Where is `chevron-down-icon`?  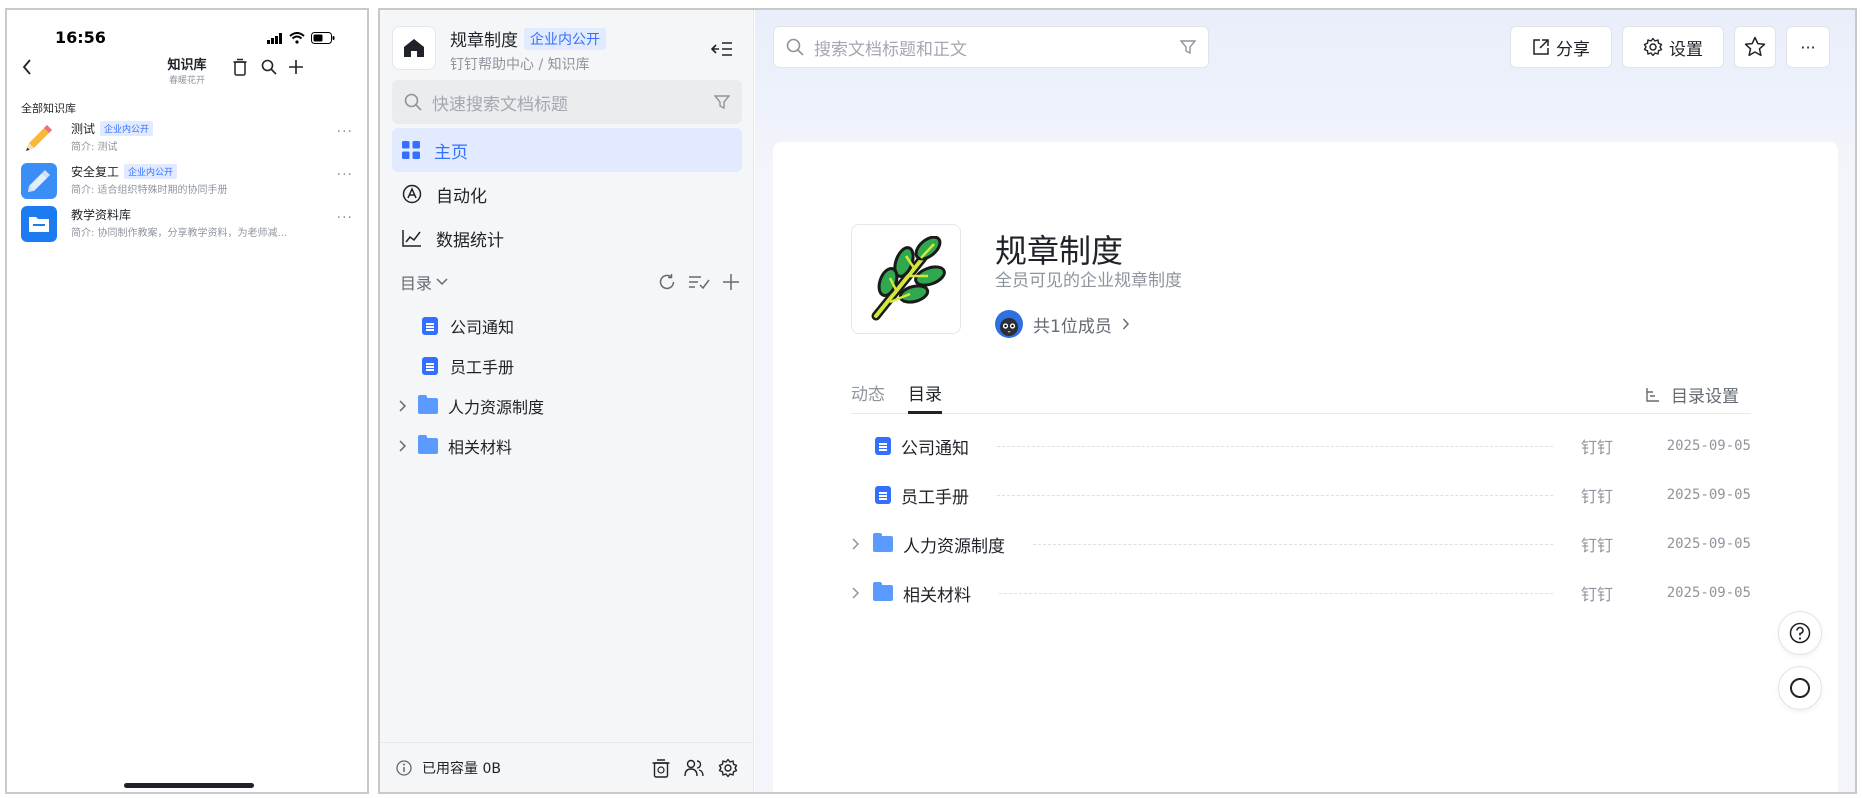
chevron-down-icon is located at coordinates (442, 282).